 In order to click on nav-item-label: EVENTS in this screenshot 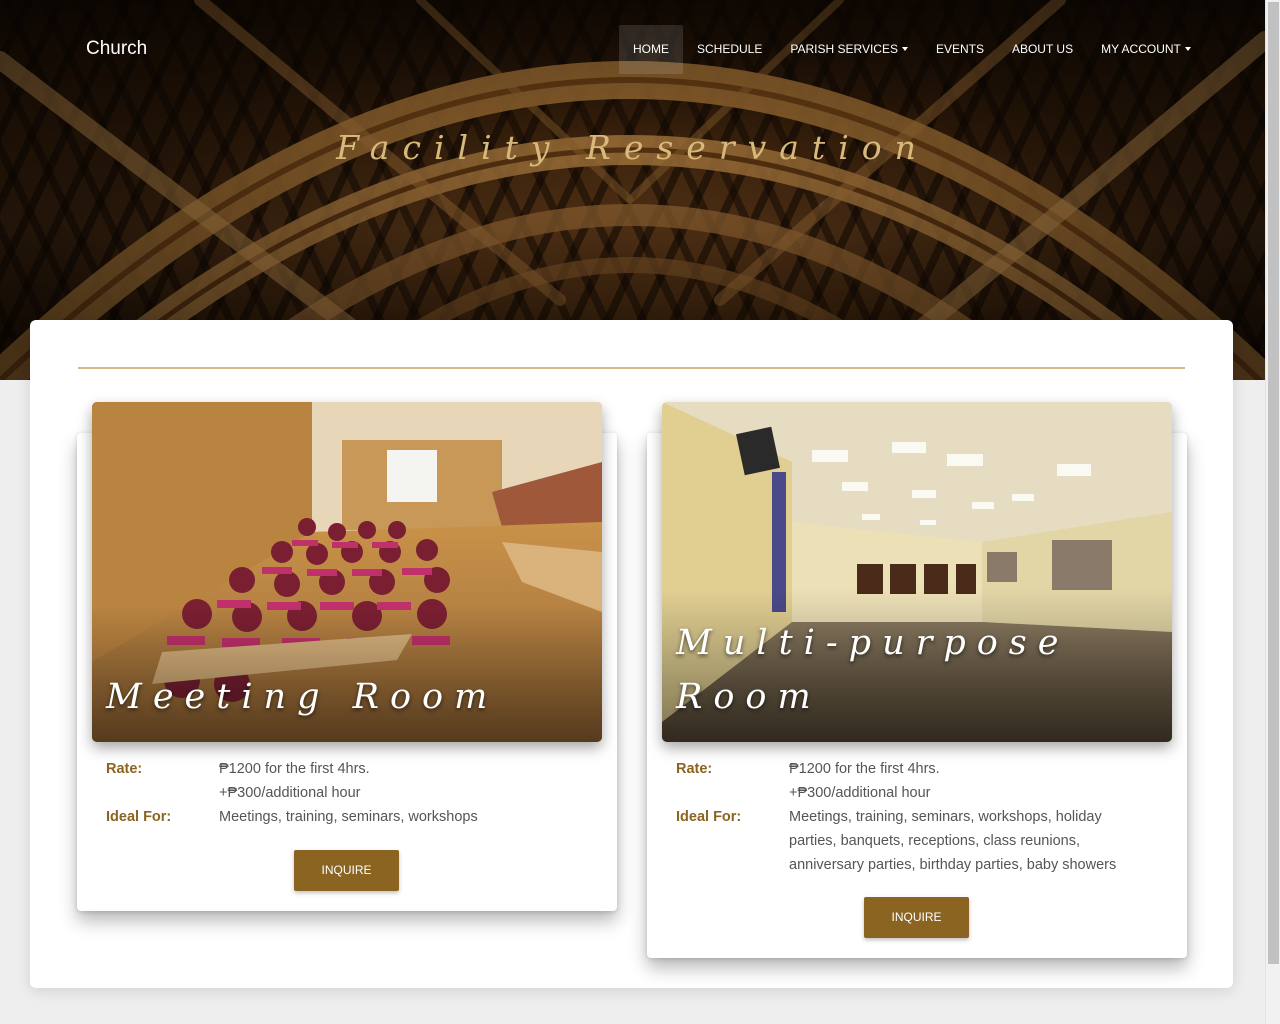, I will do `click(959, 49)`.